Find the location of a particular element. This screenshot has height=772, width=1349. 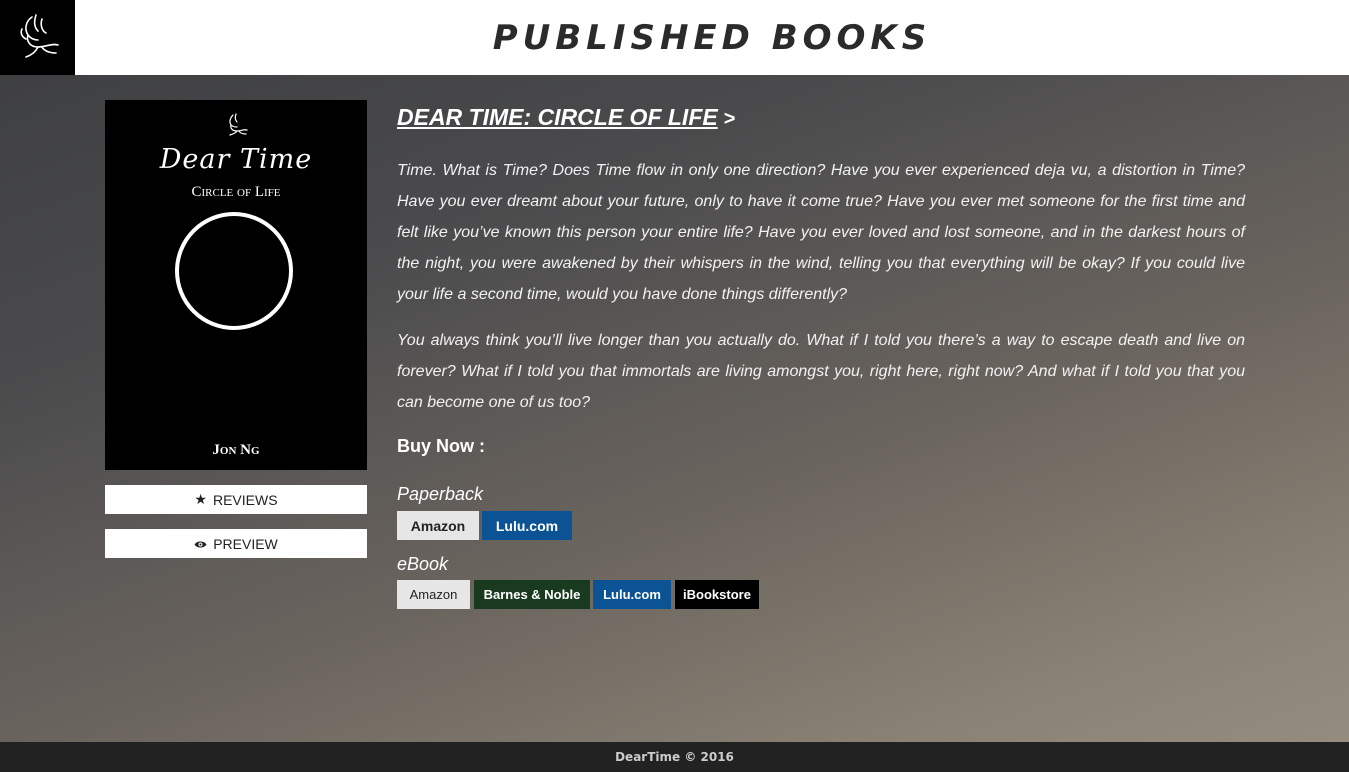

ebook-label: eBook is located at coordinates (423, 564).